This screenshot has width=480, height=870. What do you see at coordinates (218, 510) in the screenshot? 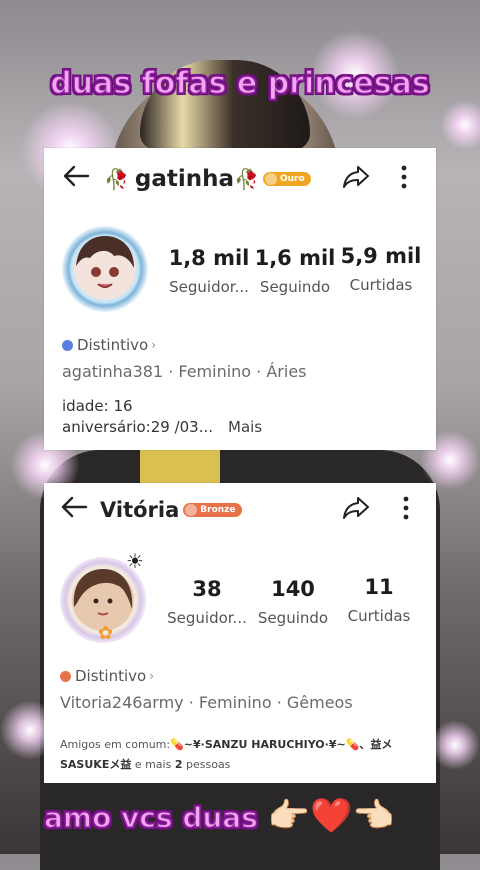
I see `badge-label: Bronze` at bounding box center [218, 510].